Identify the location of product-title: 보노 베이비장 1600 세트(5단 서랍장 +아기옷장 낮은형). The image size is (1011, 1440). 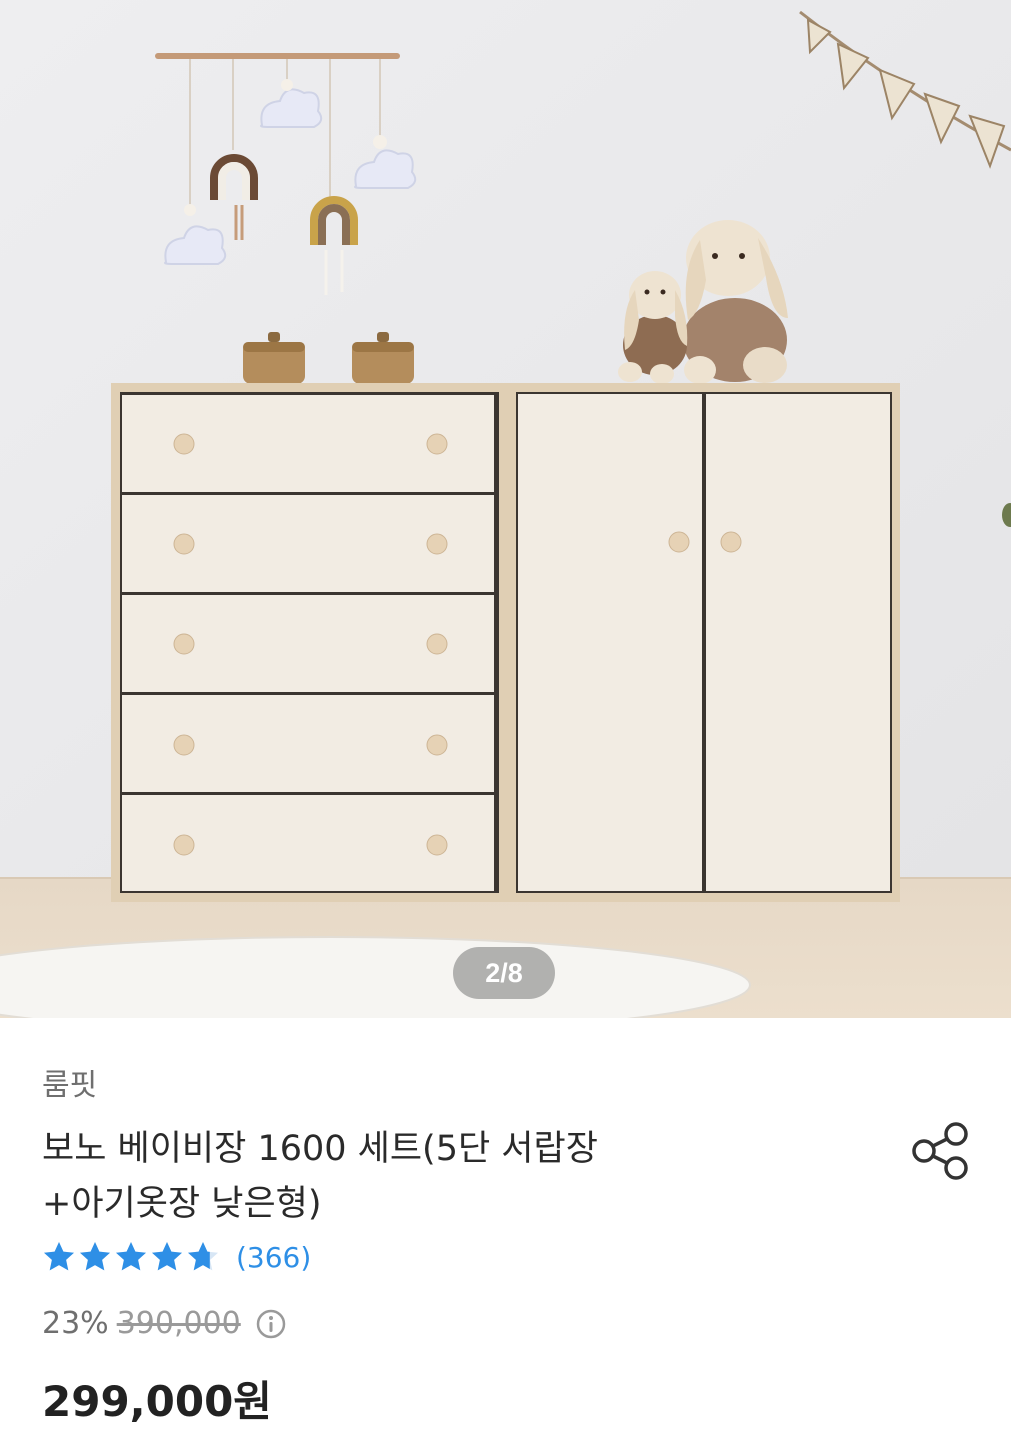
(320, 1176).